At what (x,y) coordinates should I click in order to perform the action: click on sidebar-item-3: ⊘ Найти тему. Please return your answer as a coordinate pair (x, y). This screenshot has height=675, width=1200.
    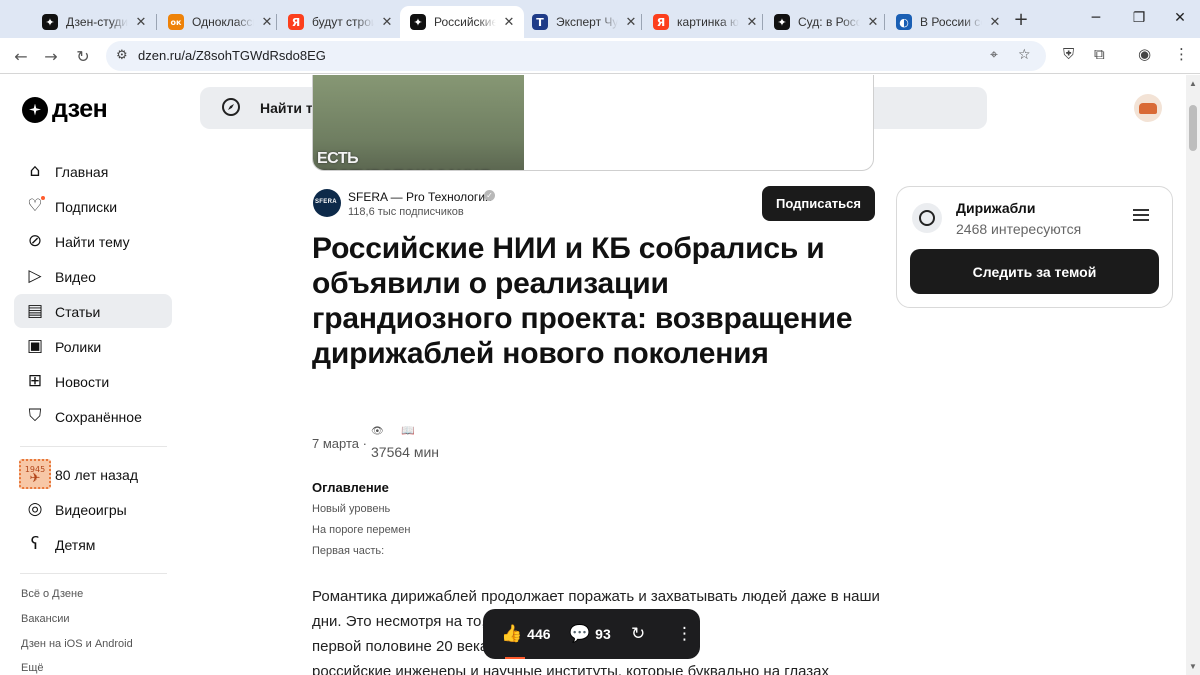
    Looking at the image, I should click on (93, 241).